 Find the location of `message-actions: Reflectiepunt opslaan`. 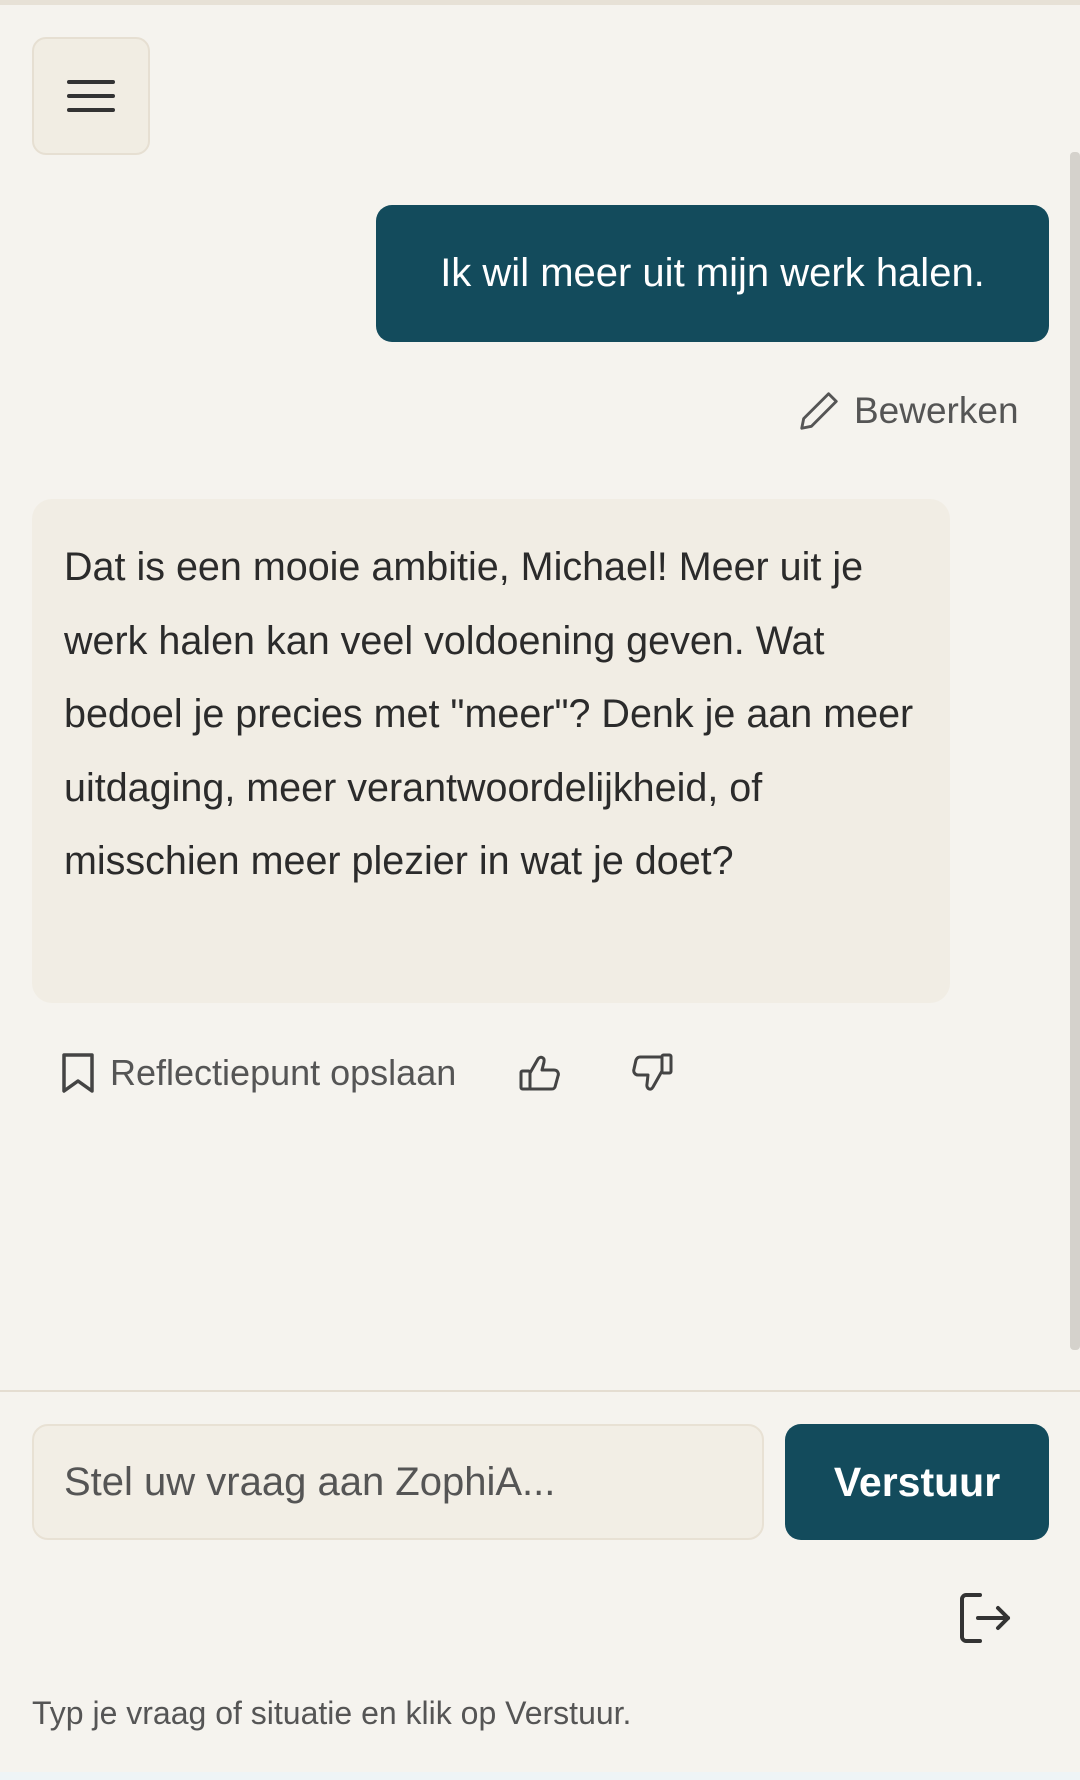

message-actions: Reflectiepunt opslaan is located at coordinates (366, 1073).